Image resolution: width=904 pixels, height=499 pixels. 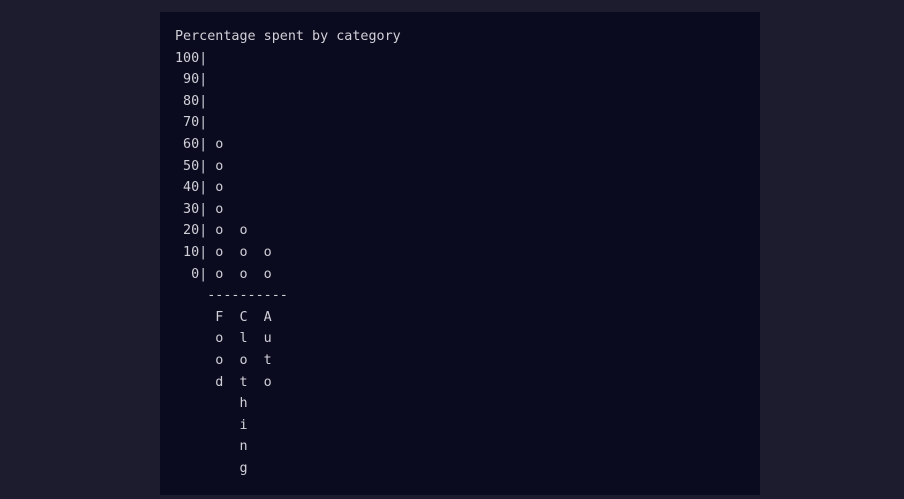 I want to click on category-label-row: F C A, so click(x=231, y=317).